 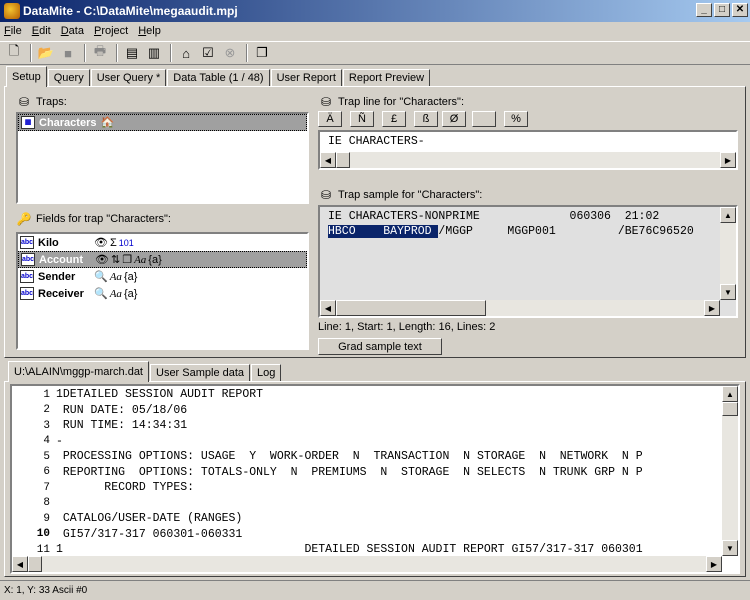 I want to click on line-text: -, so click(x=59, y=441).